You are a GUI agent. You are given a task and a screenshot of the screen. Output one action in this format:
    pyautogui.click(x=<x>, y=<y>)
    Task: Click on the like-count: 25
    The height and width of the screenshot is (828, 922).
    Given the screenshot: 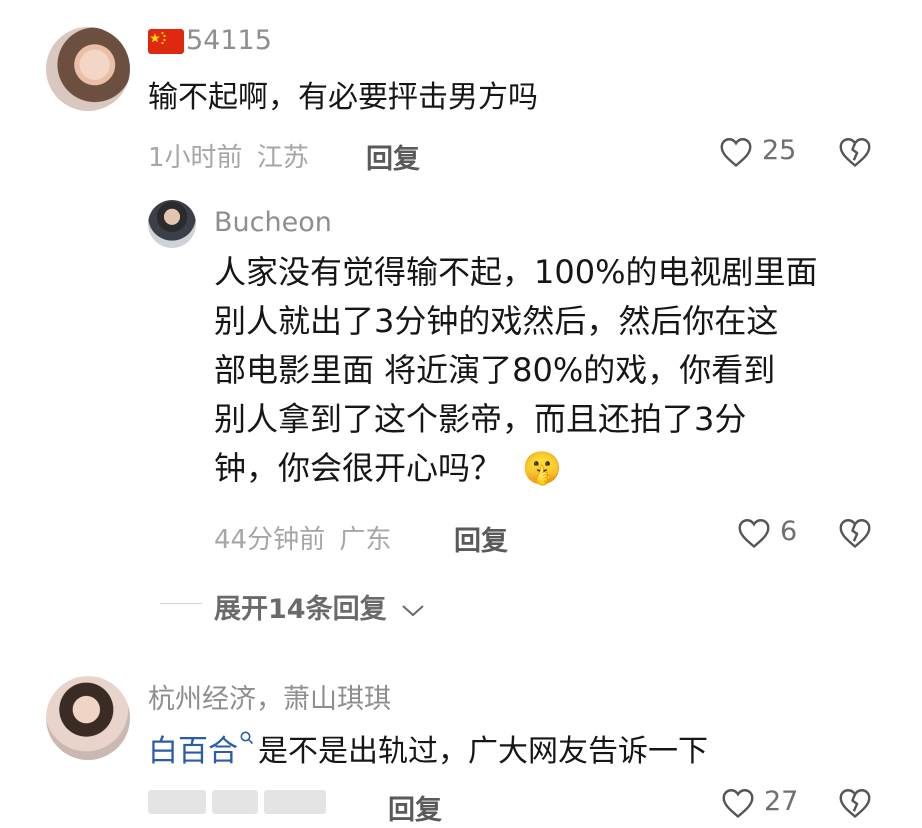 What is the action you would take?
    pyautogui.click(x=779, y=150)
    